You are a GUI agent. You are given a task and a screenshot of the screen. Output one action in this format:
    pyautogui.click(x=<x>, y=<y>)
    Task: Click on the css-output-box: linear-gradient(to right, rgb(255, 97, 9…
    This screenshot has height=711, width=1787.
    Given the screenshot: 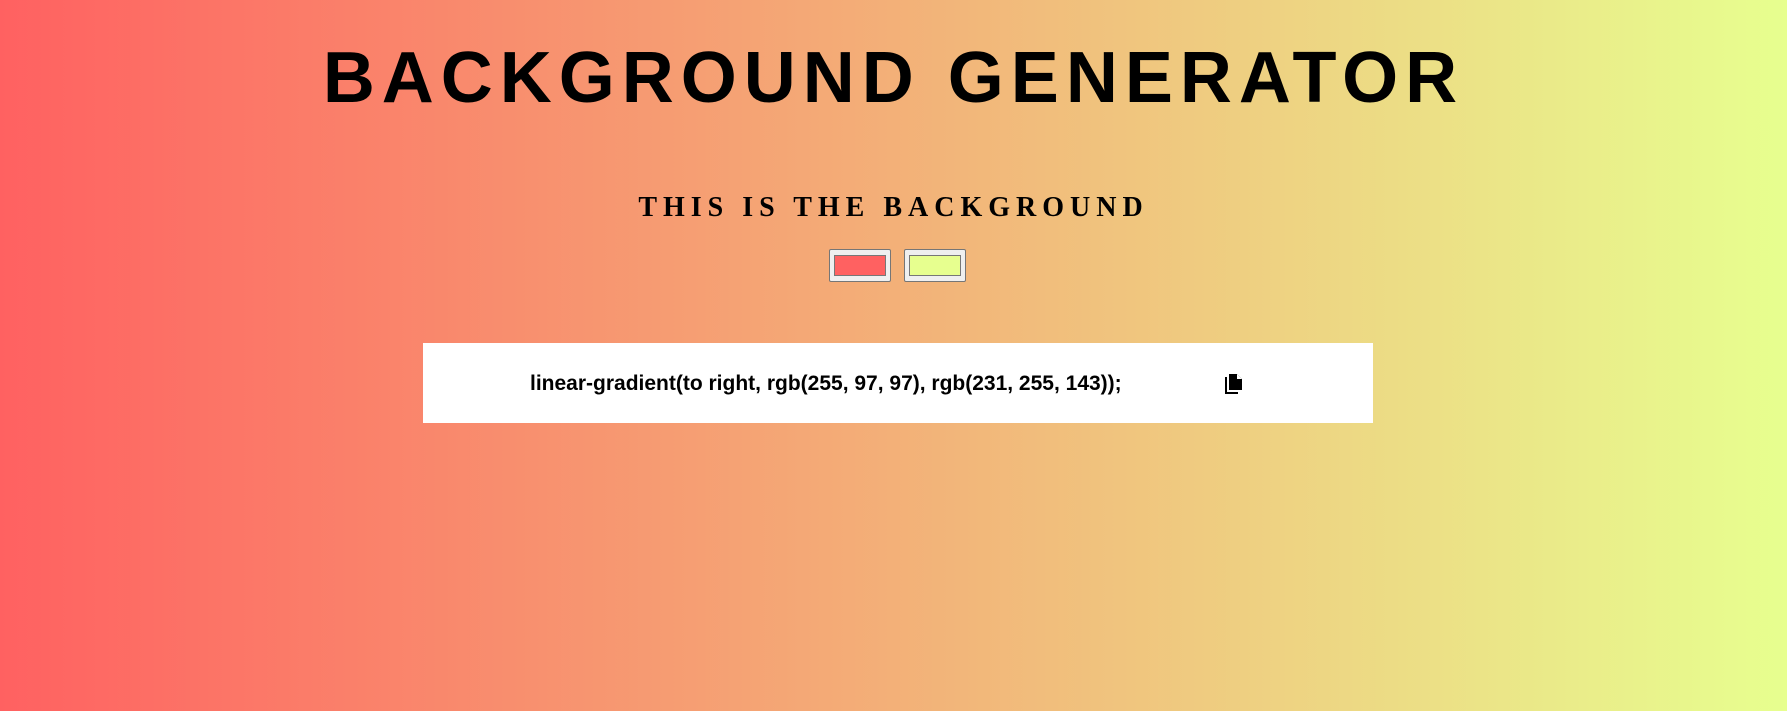 What is the action you would take?
    pyautogui.click(x=898, y=383)
    